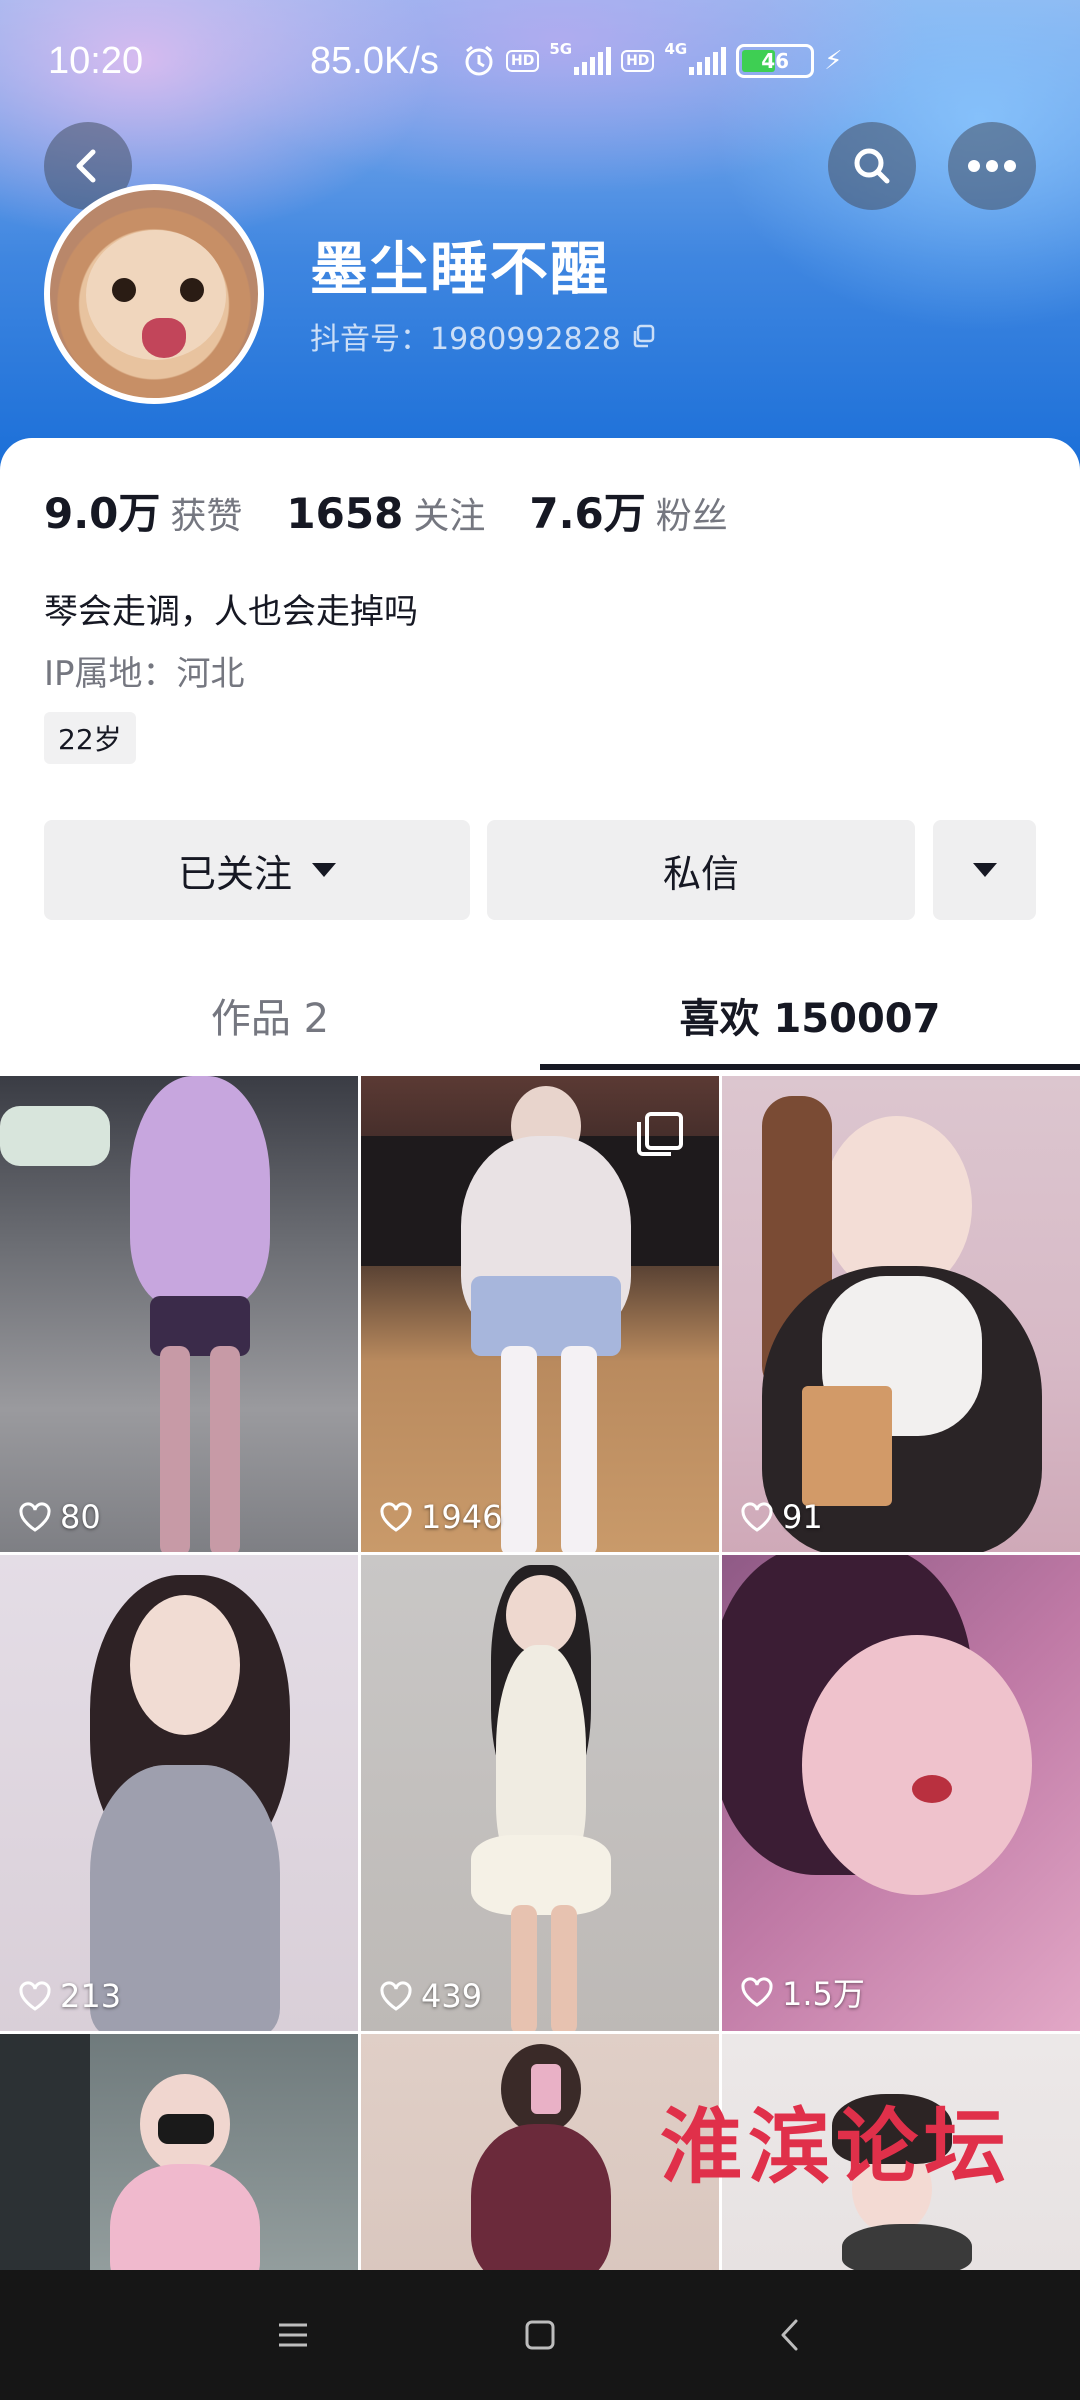  What do you see at coordinates (449, 516) in the screenshot?
I see `stat-label: 关注` at bounding box center [449, 516].